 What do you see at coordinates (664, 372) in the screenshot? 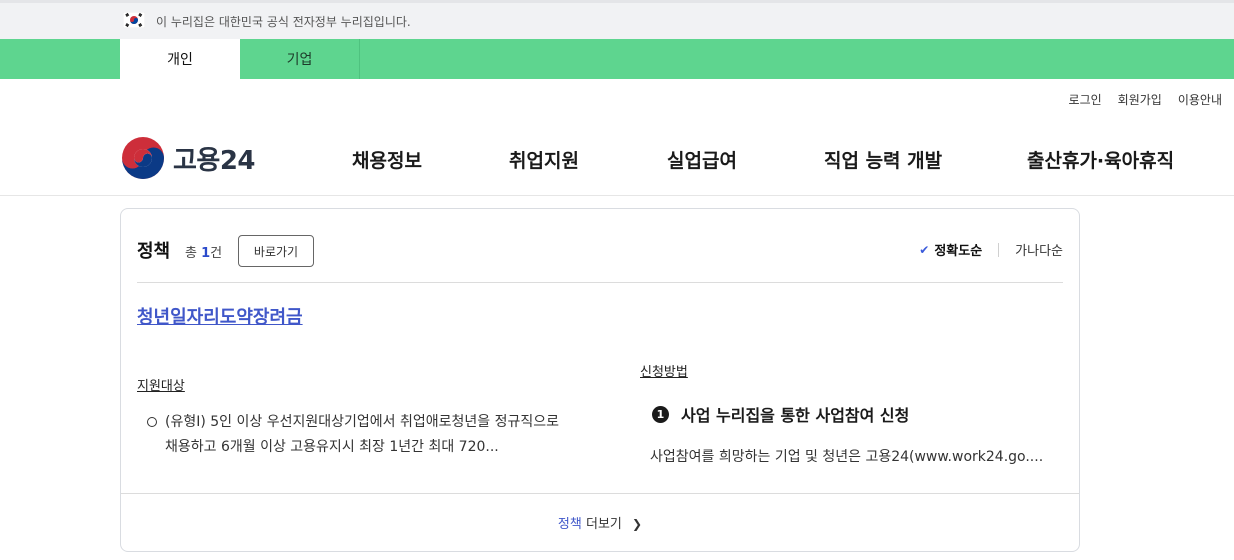
I see `apply-method-label: 신청방법` at bounding box center [664, 372].